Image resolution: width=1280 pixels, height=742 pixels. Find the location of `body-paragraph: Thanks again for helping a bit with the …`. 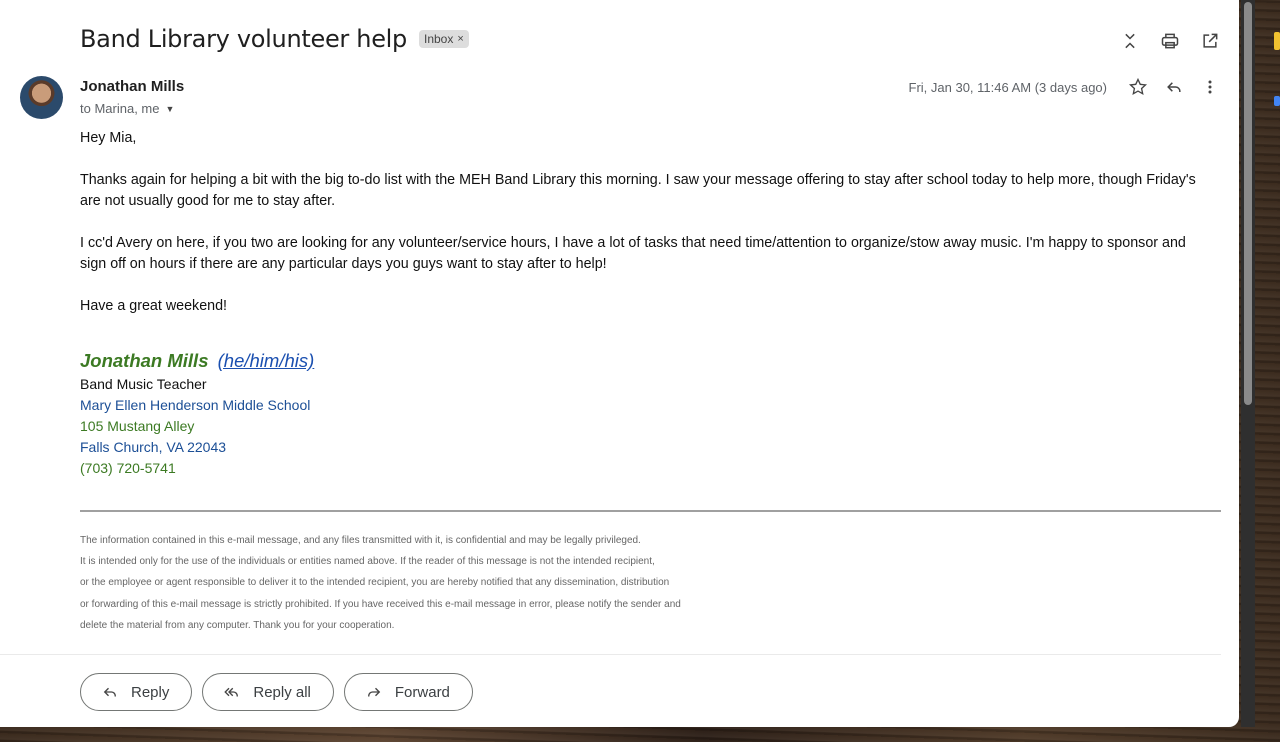

body-paragraph: Thanks again for helping a bit with the … is located at coordinates (638, 190).